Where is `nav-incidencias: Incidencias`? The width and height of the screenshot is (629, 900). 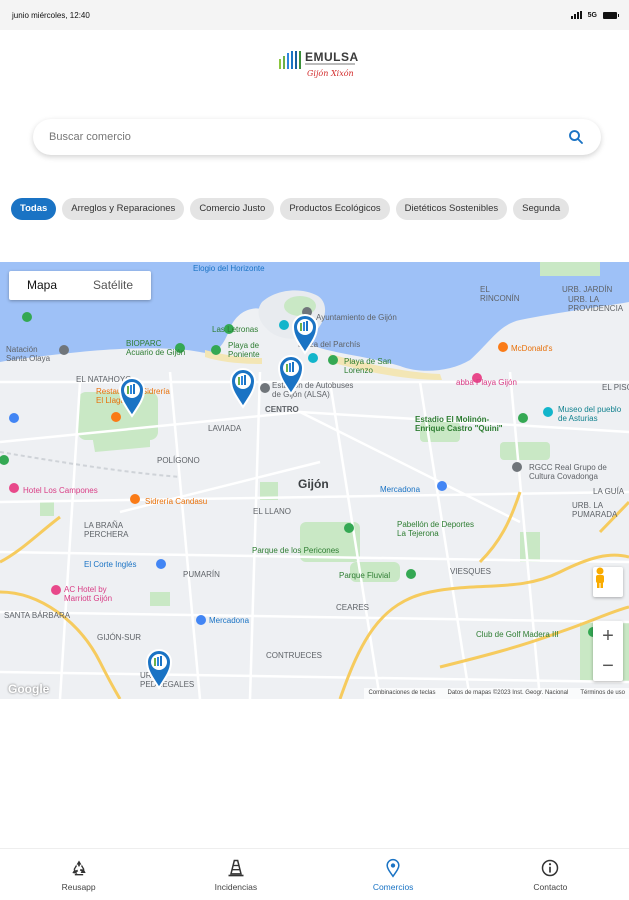 nav-incidencias: Incidencias is located at coordinates (235, 874).